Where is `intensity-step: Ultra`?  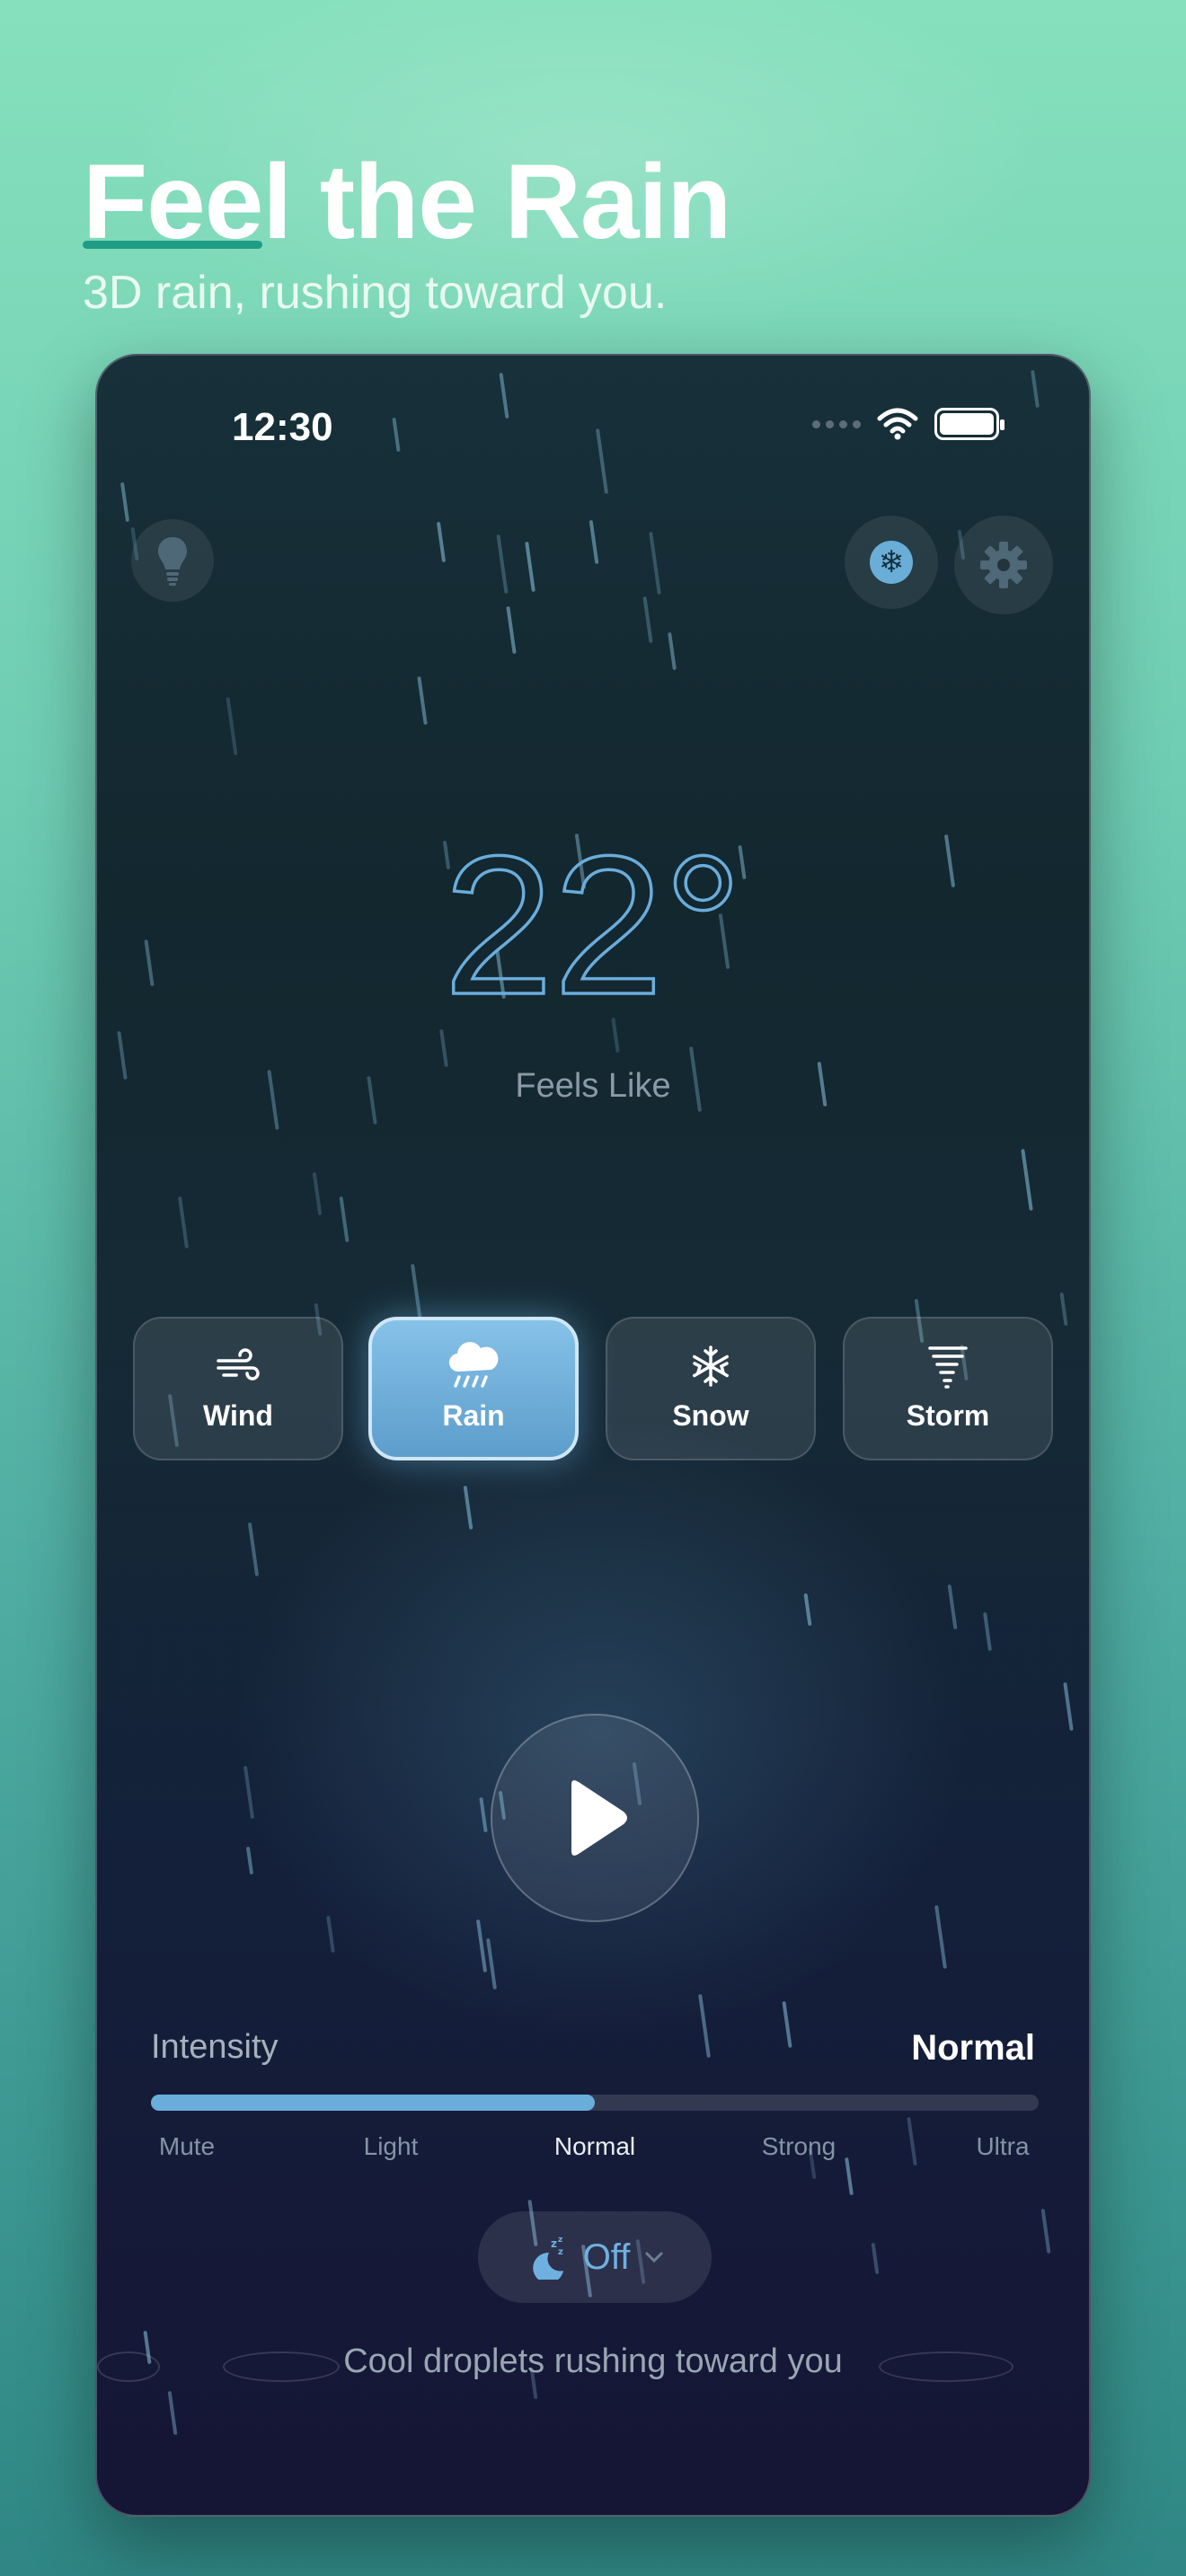
intensity-step: Ultra is located at coordinates (1003, 2146).